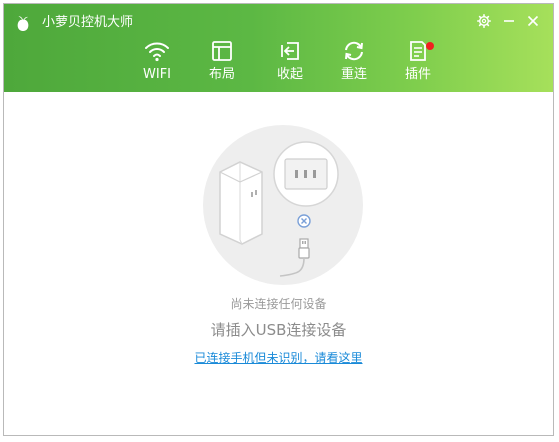 The image size is (559, 442). What do you see at coordinates (88, 22) in the screenshot?
I see `app-title: 小萝贝控机大师` at bounding box center [88, 22].